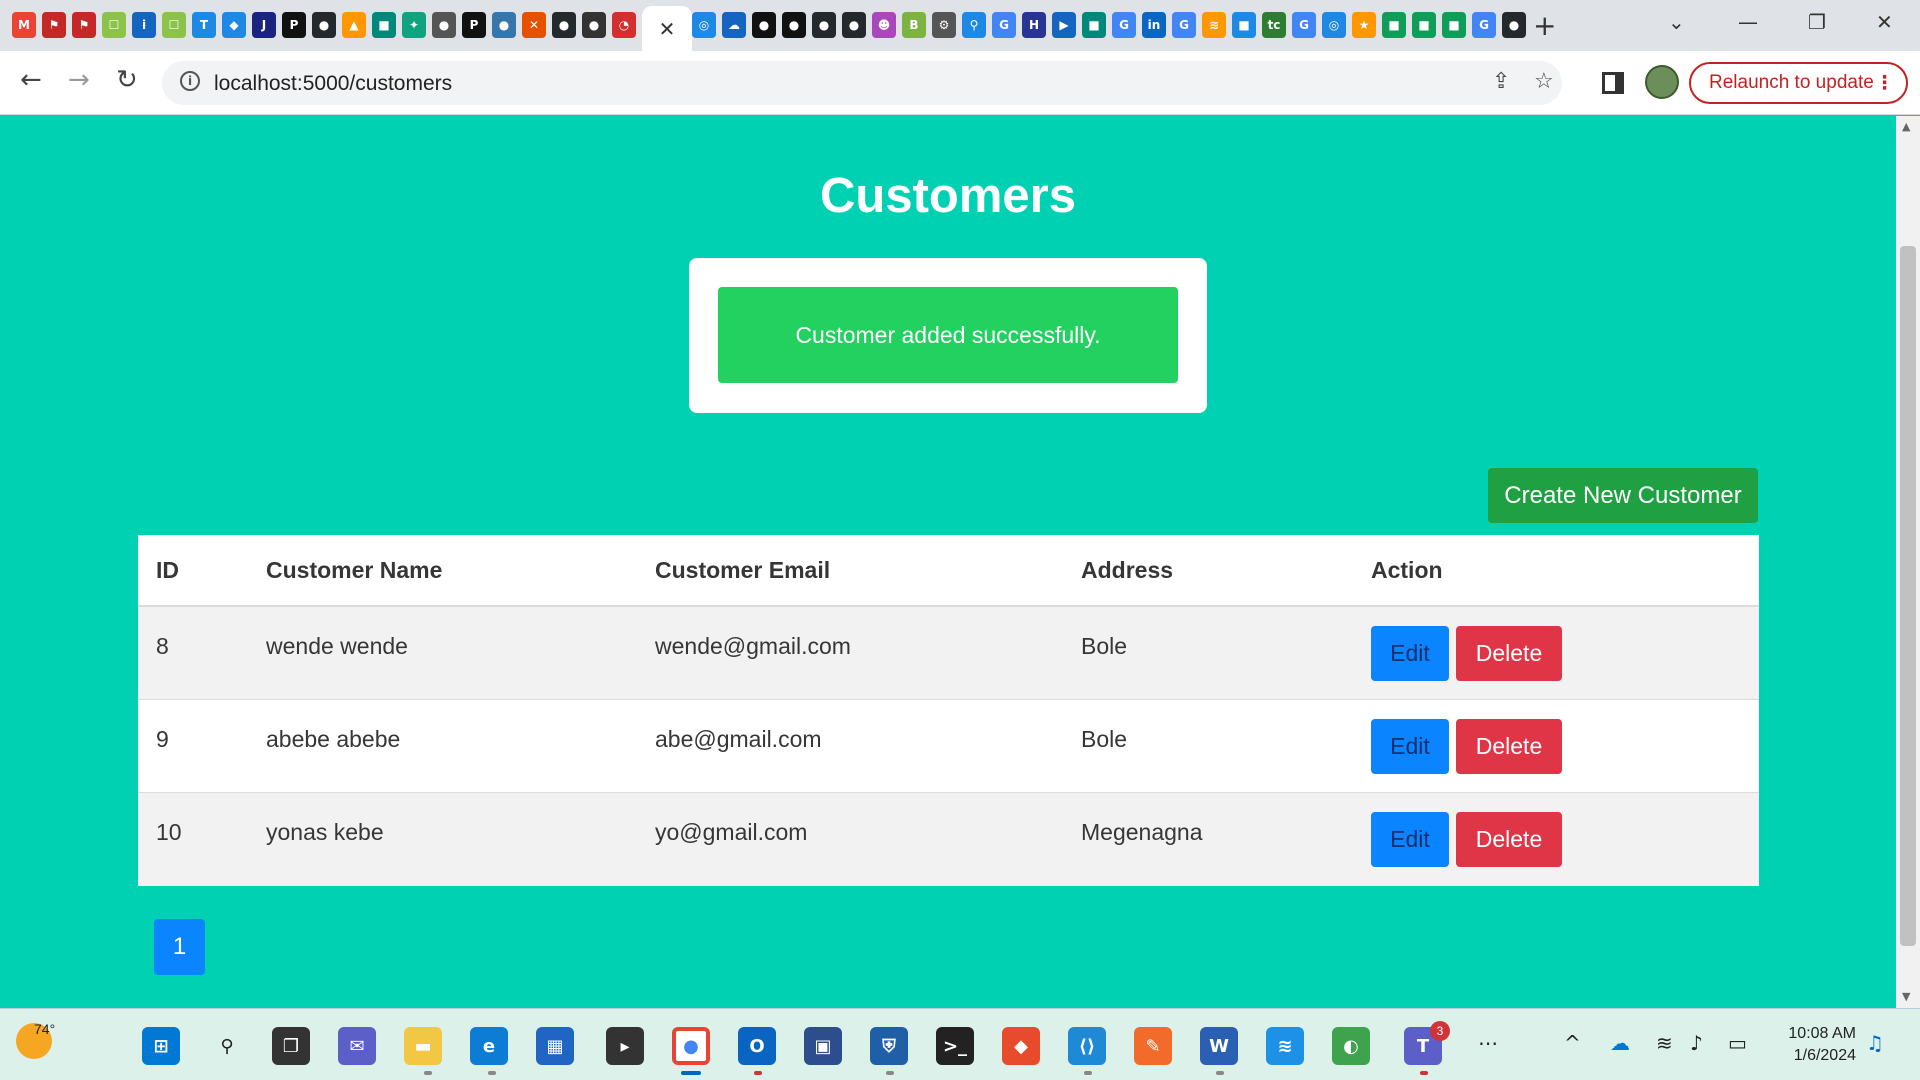 This screenshot has width=1920, height=1080. What do you see at coordinates (1572, 1043) in the screenshot?
I see `tray-overflow-icon: ^` at bounding box center [1572, 1043].